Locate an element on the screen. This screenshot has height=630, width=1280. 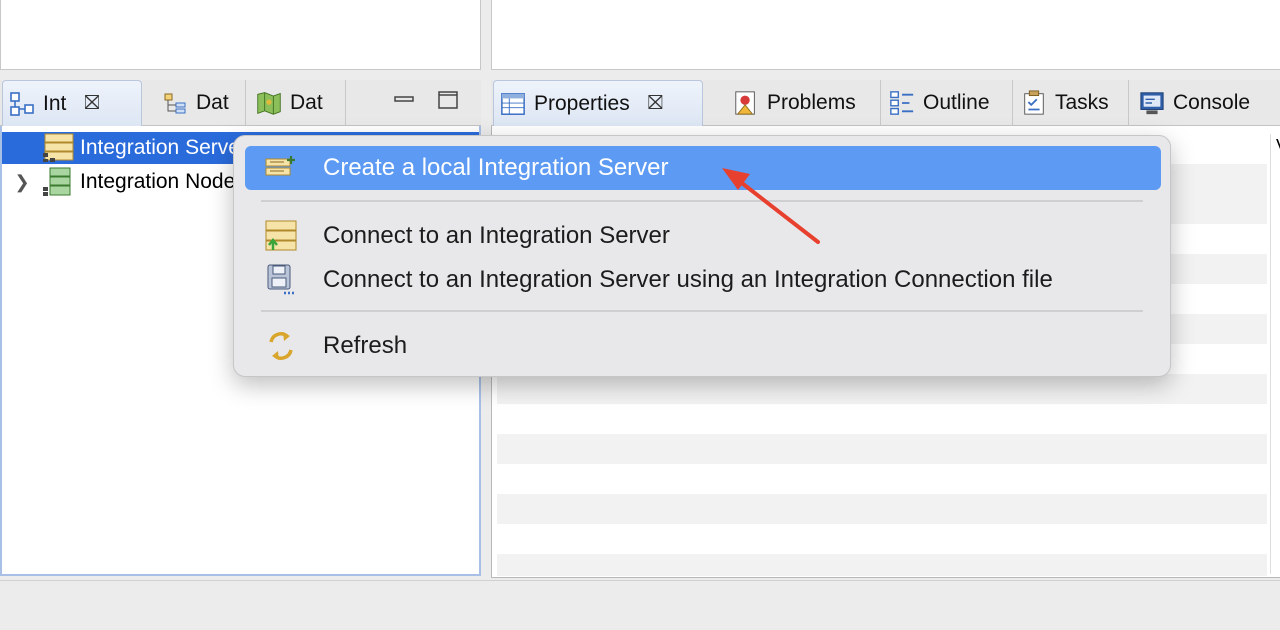
tab-data-design: Dat is located at coordinates (201, 103).